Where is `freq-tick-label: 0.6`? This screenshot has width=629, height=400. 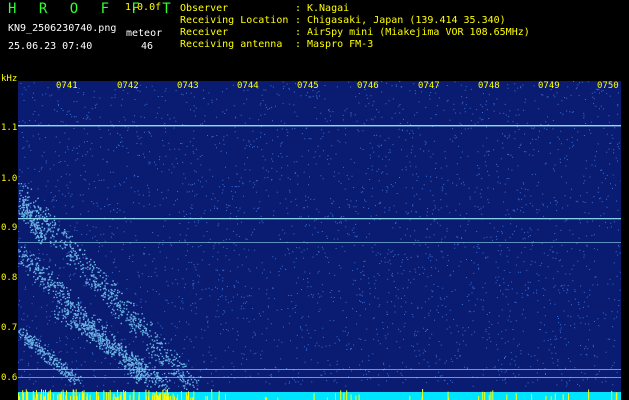
freq-tick-label: 0.6 is located at coordinates (9, 378).